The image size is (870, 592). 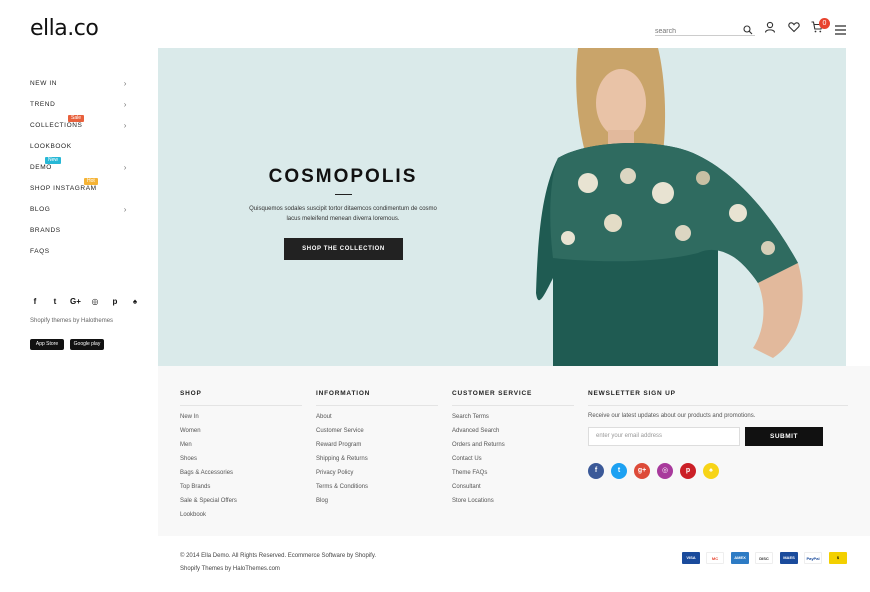 I want to click on footer-link: Lookbook, so click(x=241, y=518).